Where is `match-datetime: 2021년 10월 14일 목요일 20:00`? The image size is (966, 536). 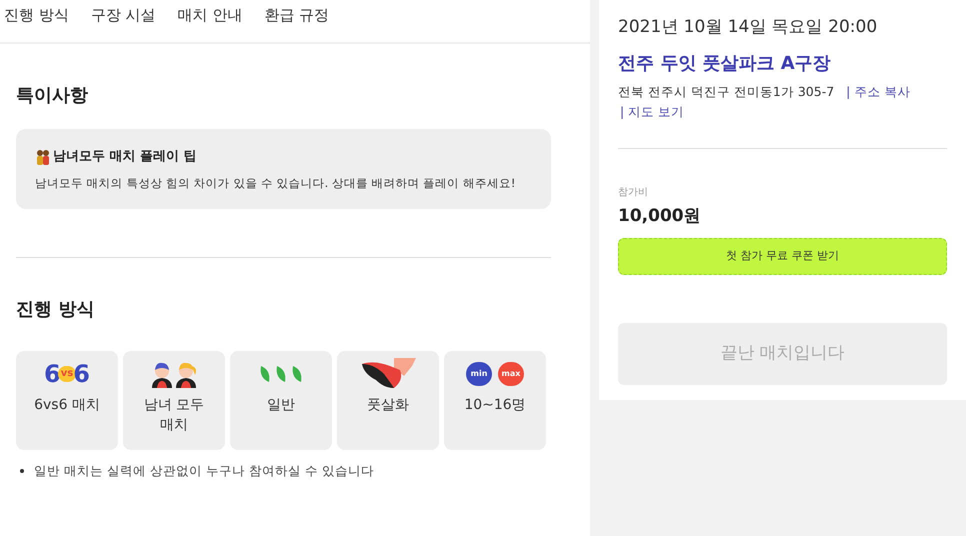
match-datetime: 2021년 10월 14일 목요일 20:00 is located at coordinates (748, 27).